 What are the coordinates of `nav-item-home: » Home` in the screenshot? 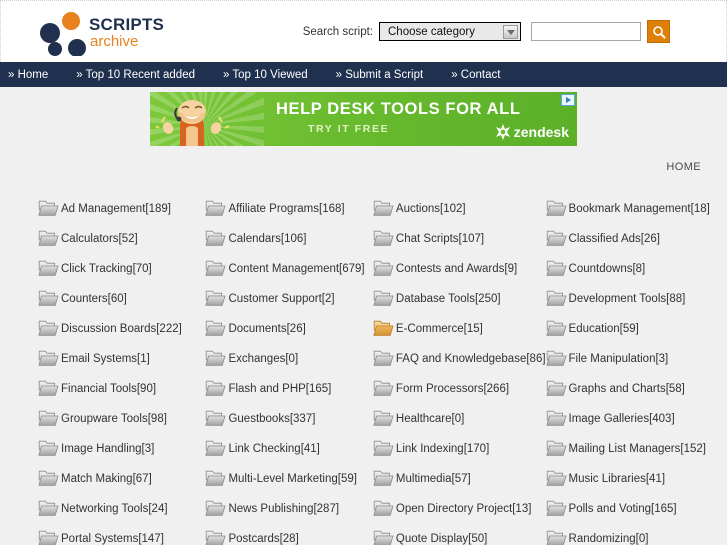 It's located at (28, 75).